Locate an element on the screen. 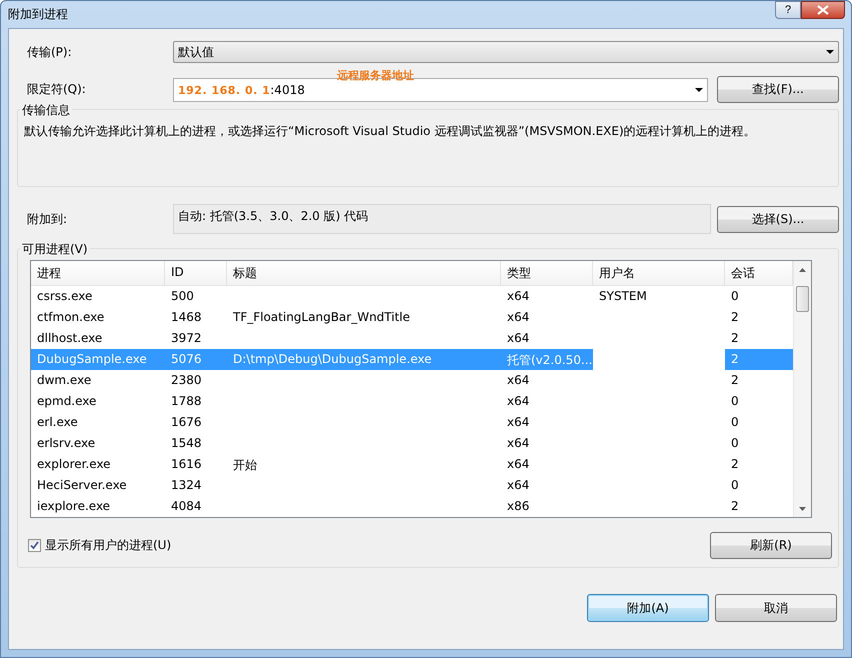 Image resolution: width=852 pixels, height=658 pixels. scrollbar is located at coordinates (802, 389).